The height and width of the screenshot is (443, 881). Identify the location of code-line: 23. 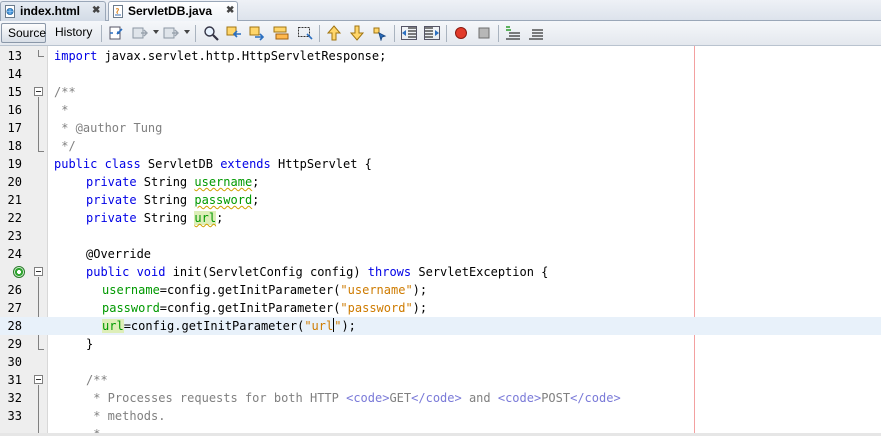
(440, 236).